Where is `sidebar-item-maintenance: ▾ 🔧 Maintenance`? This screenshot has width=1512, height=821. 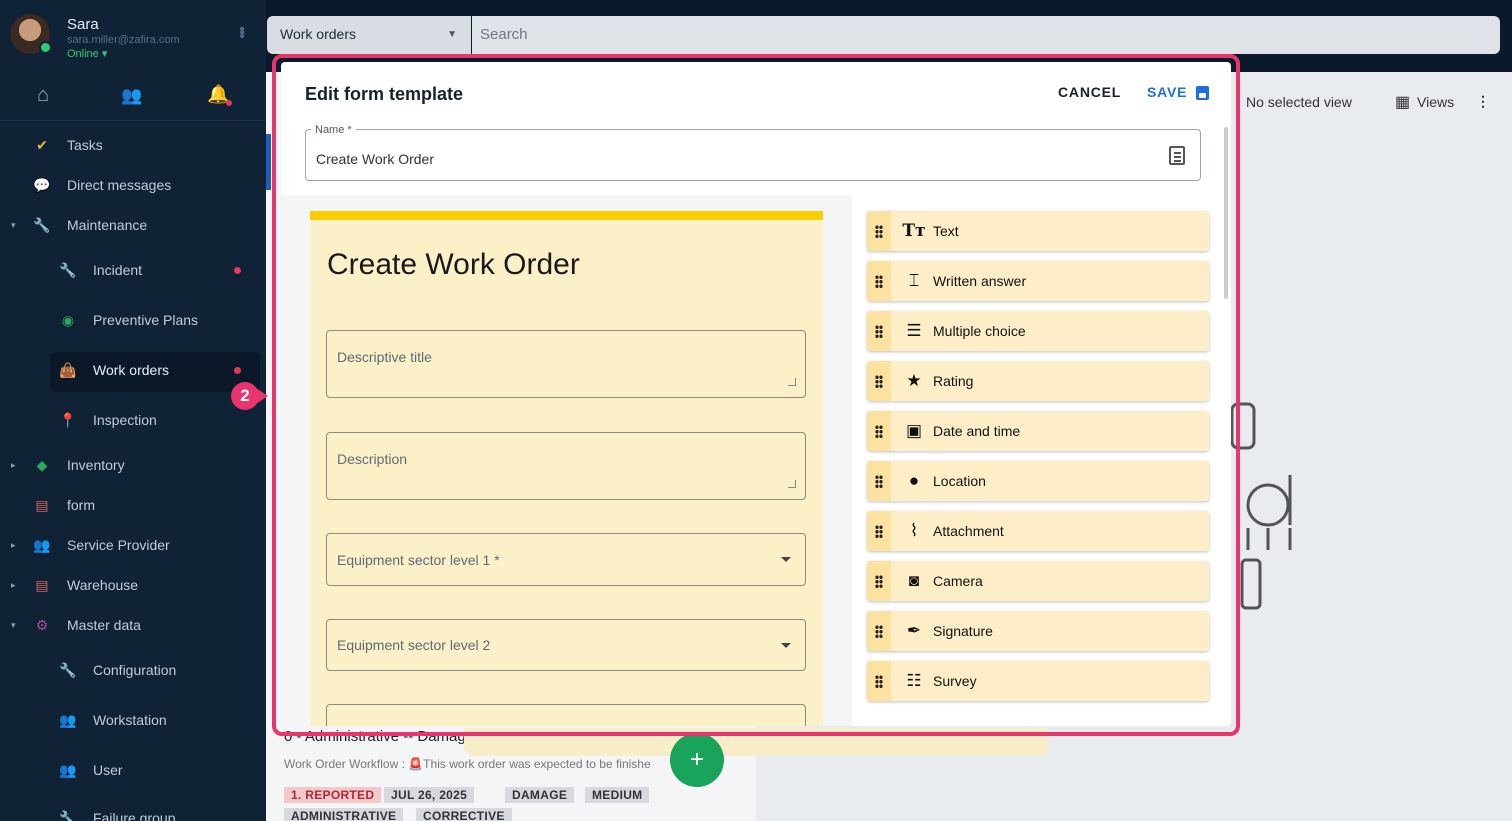
sidebar-item-maintenance: ▾ 🔧 Maintenance is located at coordinates (133, 225).